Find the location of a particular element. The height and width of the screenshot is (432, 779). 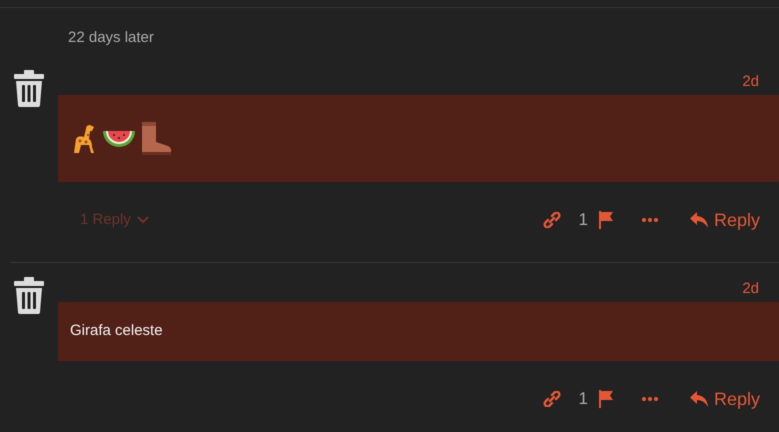

post-text: Girafa celeste is located at coordinates (116, 331).